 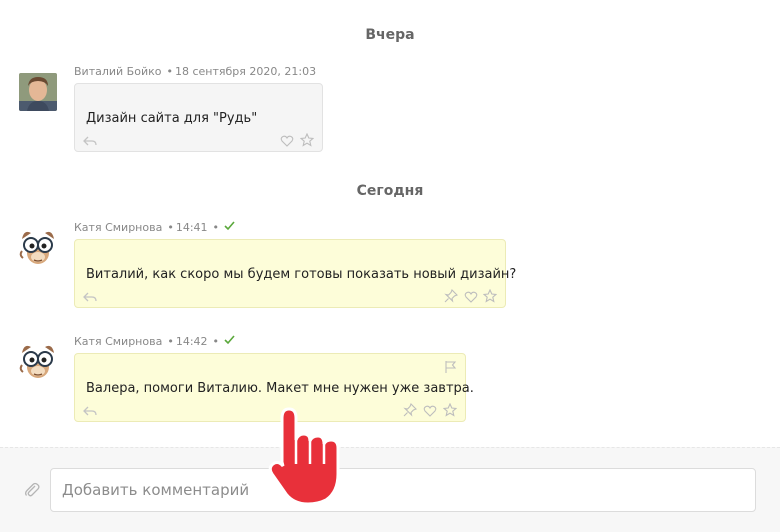 I want to click on message-meta: Виталий Бойко • 18 сентября 2020, 21:03, so click(x=195, y=71).